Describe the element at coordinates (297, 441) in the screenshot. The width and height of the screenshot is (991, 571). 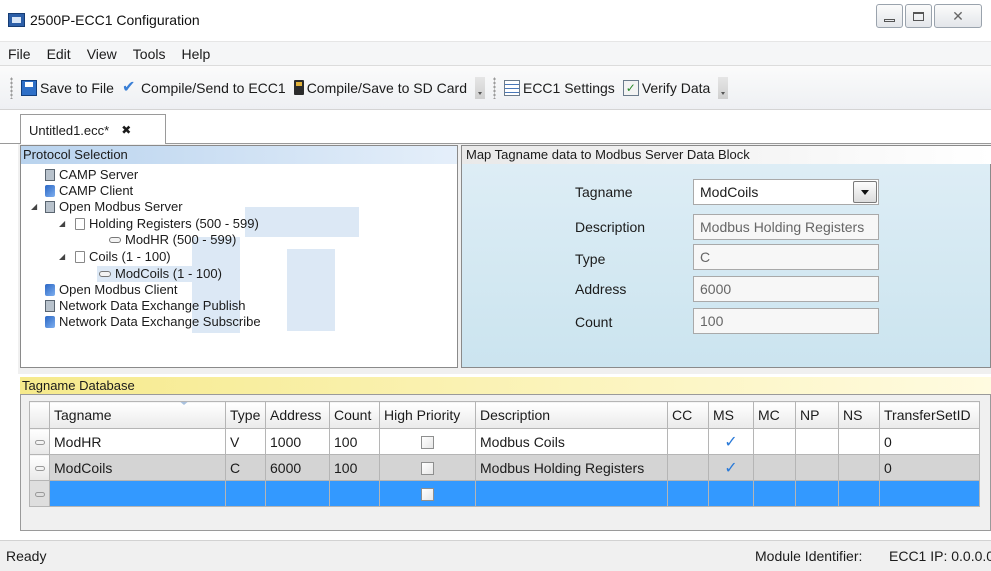
I see `cell-address: 1000` at that location.